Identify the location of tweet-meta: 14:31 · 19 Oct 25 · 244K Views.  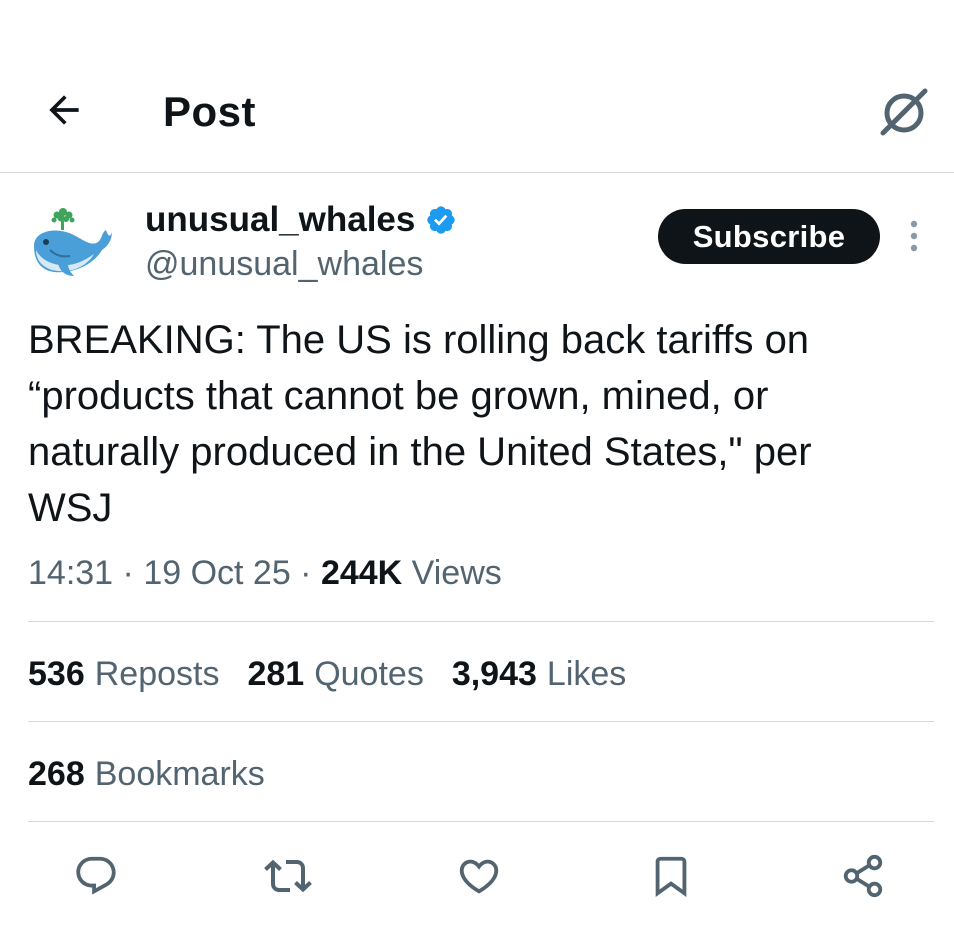
(265, 573).